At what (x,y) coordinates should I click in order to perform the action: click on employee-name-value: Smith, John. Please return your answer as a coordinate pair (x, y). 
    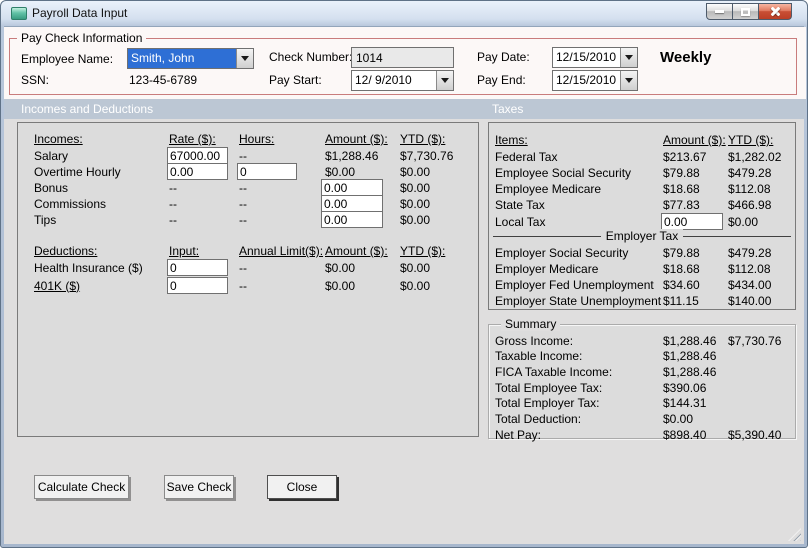
    Looking at the image, I should click on (182, 58).